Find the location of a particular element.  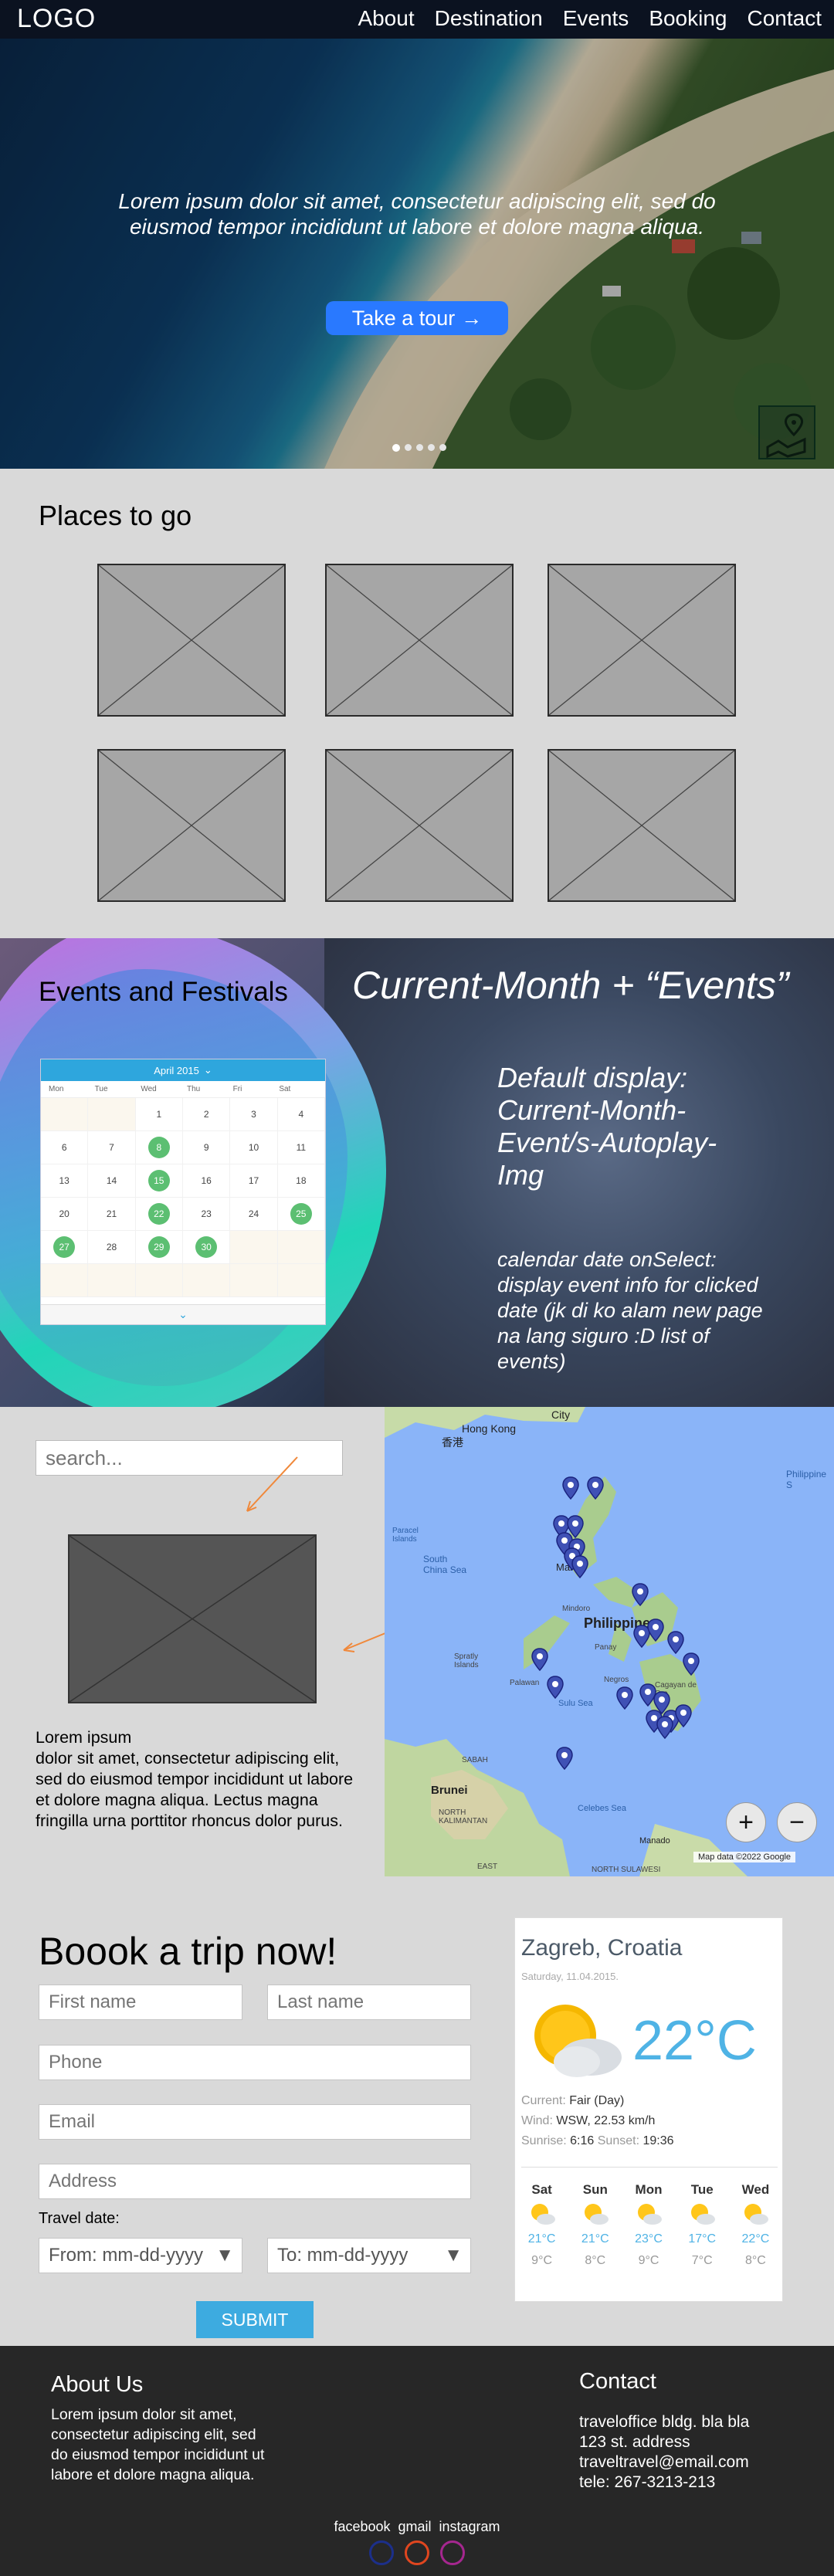

zoom-in-button: + is located at coordinates (746, 1822).